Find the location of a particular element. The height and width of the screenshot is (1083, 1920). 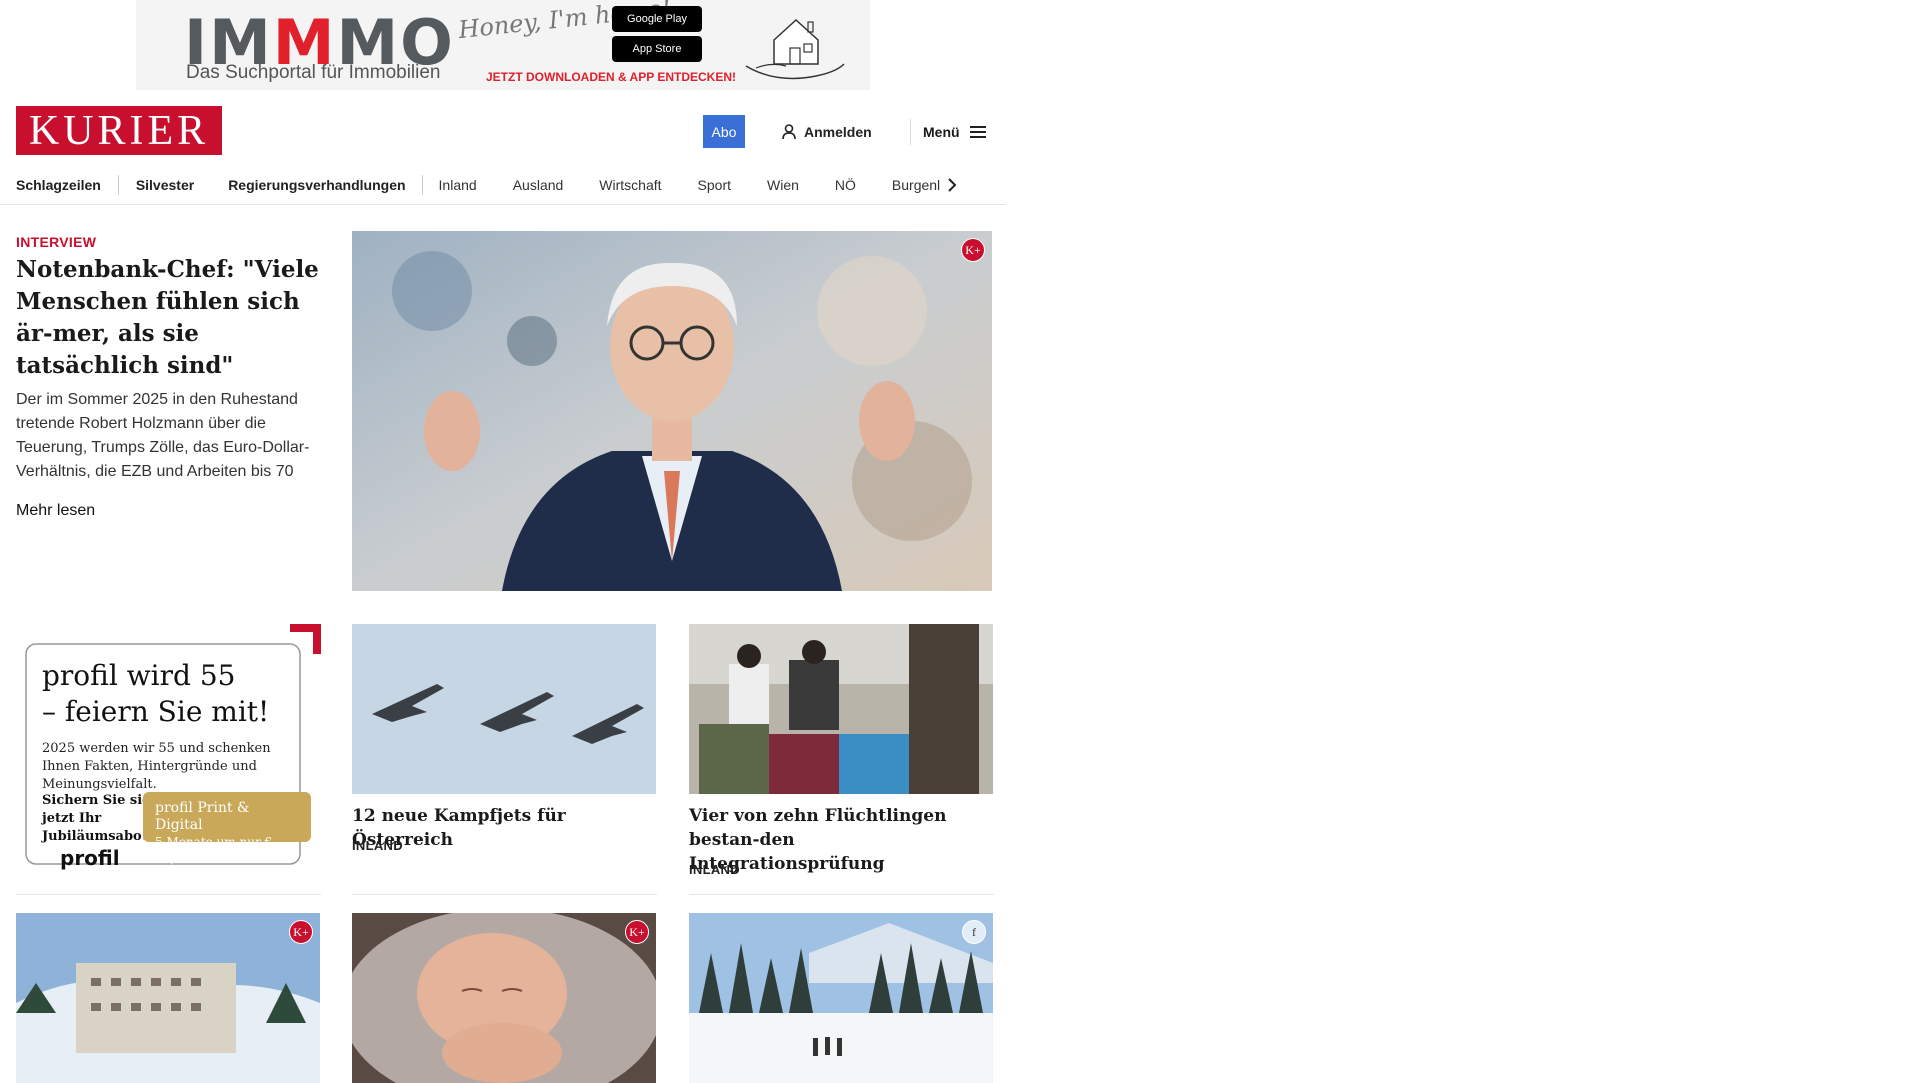

login-label: Anmelden is located at coordinates (838, 132).